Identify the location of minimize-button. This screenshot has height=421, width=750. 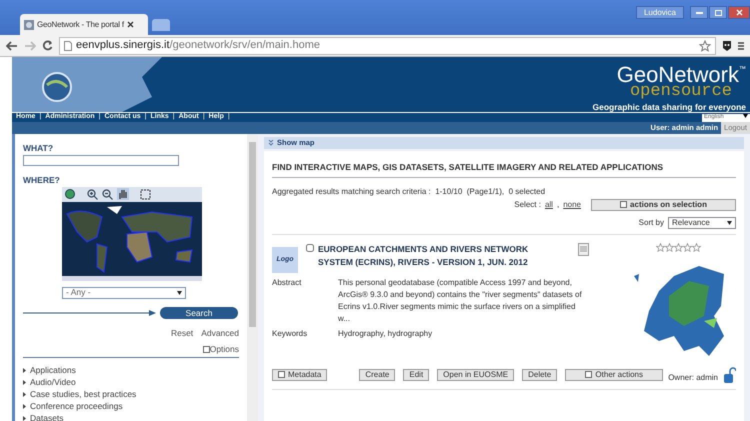
(699, 12).